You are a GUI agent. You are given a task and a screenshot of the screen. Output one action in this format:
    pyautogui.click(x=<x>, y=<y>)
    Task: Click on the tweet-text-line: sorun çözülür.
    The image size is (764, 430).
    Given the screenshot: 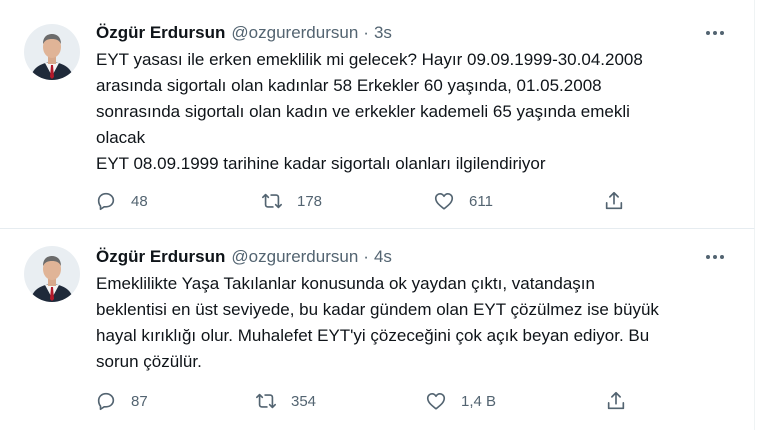 What is the action you would take?
    pyautogui.click(x=149, y=361)
    